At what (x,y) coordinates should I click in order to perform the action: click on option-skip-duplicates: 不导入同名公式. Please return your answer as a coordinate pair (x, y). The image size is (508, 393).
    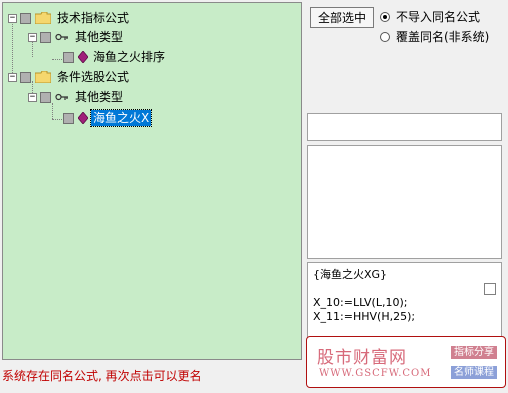
    Looking at the image, I should click on (430, 16).